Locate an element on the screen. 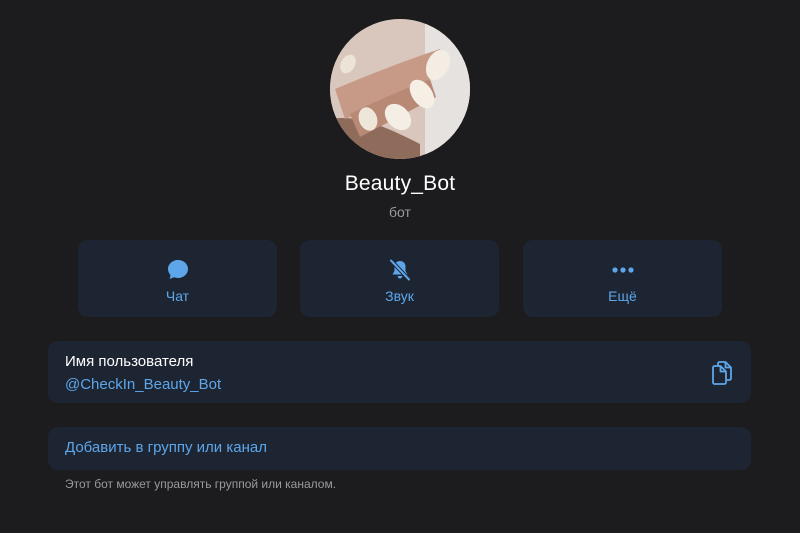 The image size is (800, 533). chat-button-label: Чат is located at coordinates (177, 296).